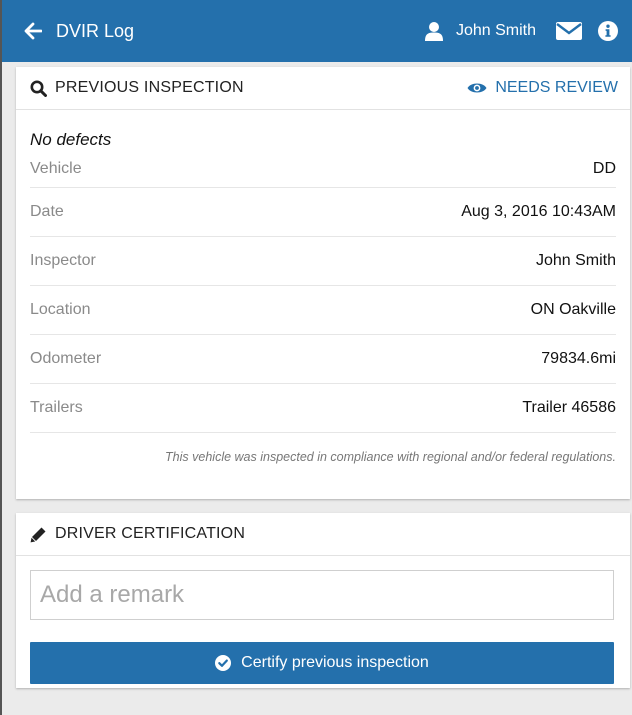  I want to click on arrow-left-icon, so click(33, 31).